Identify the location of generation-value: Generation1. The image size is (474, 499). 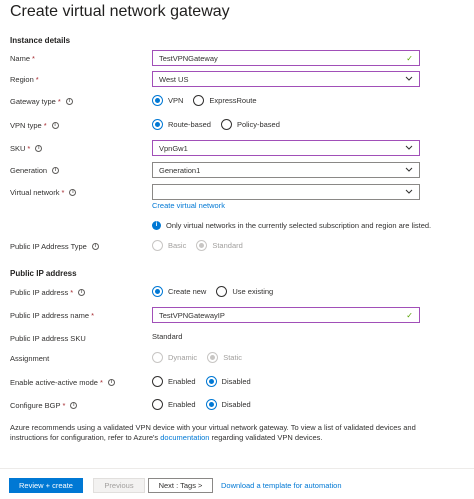
(180, 170).